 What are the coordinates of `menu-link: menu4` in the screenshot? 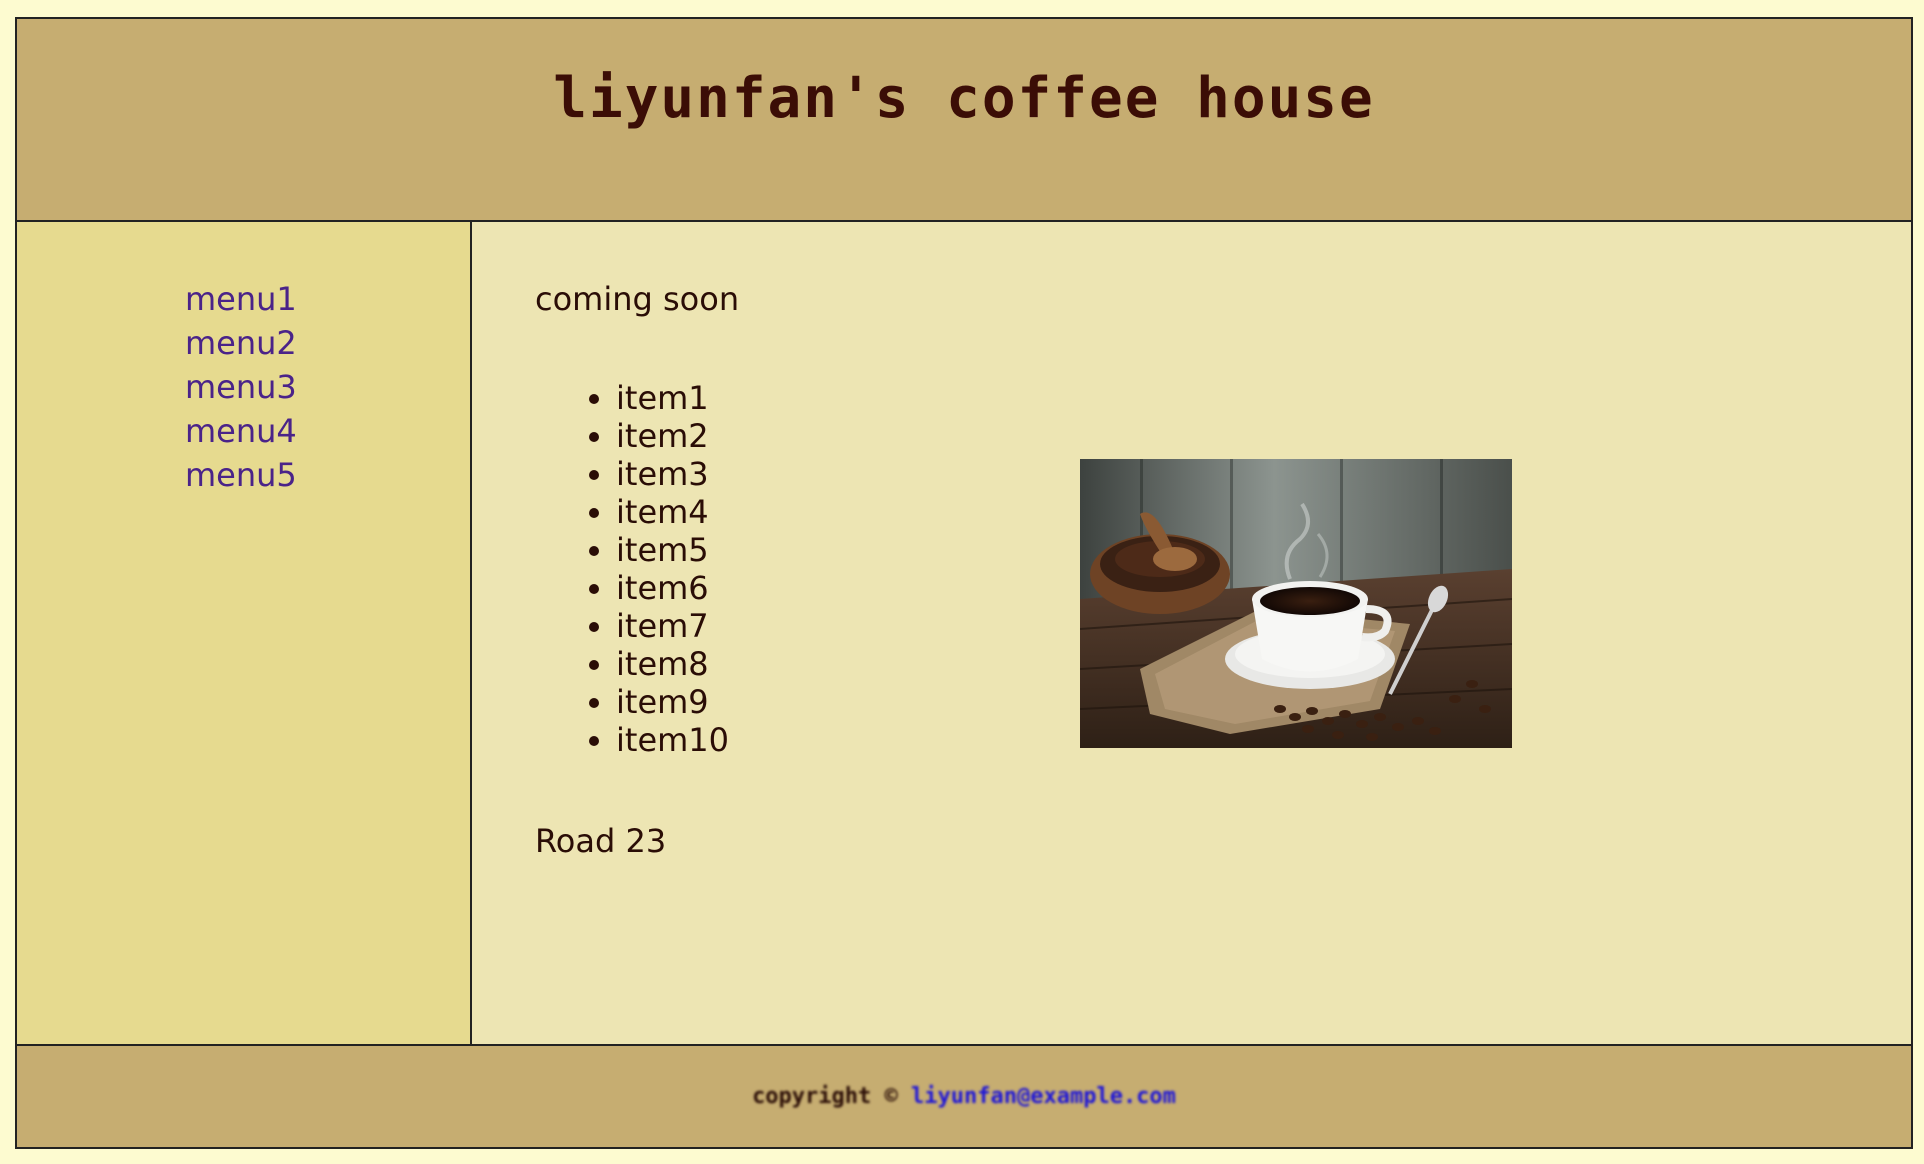 It's located at (241, 431).